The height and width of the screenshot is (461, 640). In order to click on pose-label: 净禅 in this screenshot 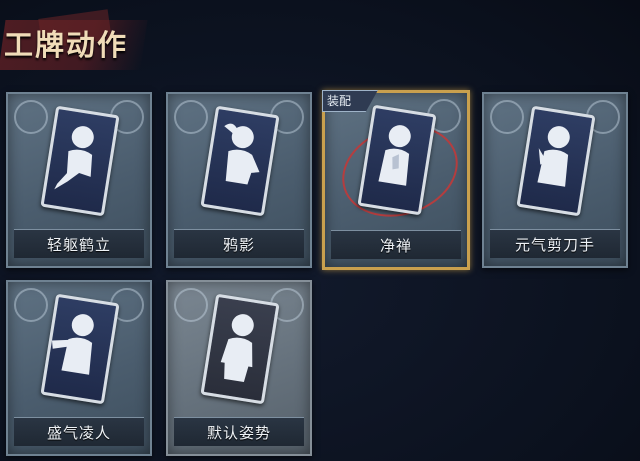, I will do `click(395, 246)`.